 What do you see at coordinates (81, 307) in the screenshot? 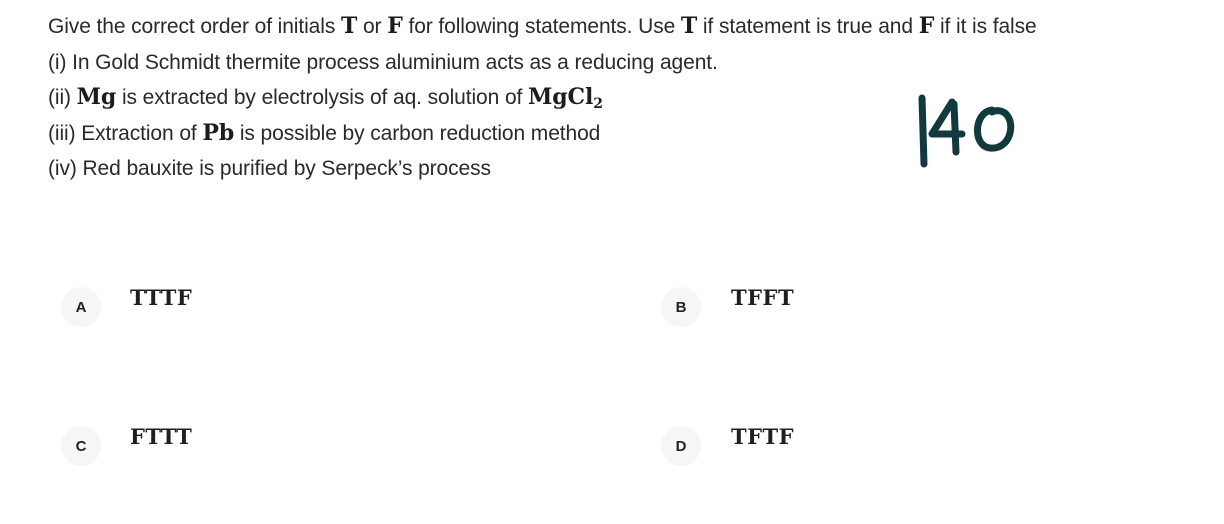
I see `option-a-badge: A` at bounding box center [81, 307].